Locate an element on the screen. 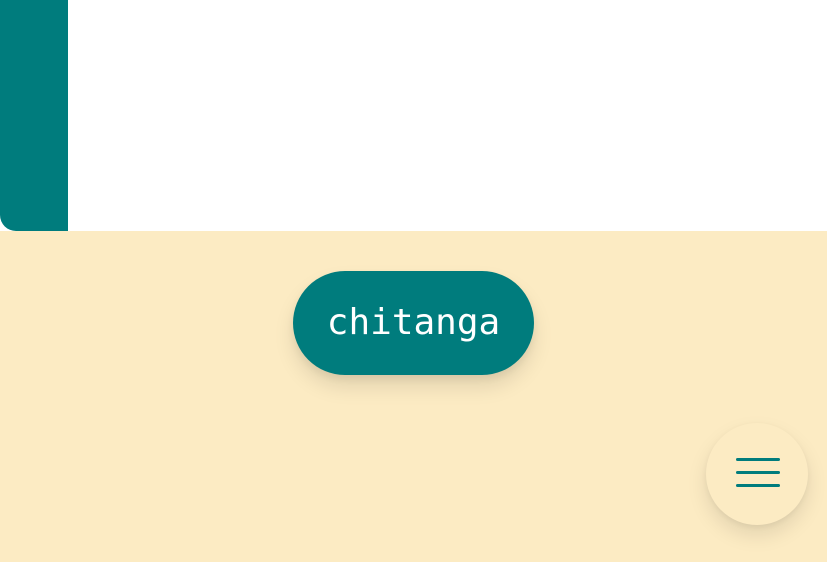 Image resolution: width=827 pixels, height=562 pixels. menu-button is located at coordinates (757, 474).